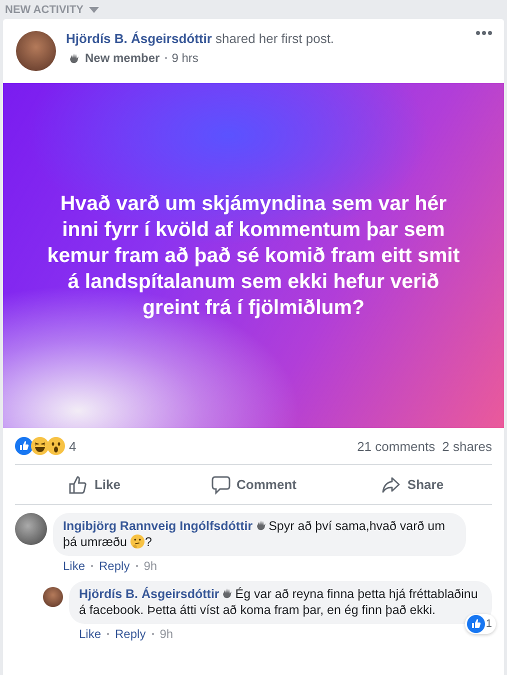  Describe the element at coordinates (396, 446) in the screenshot. I see `comments-count: 21 comments` at that location.